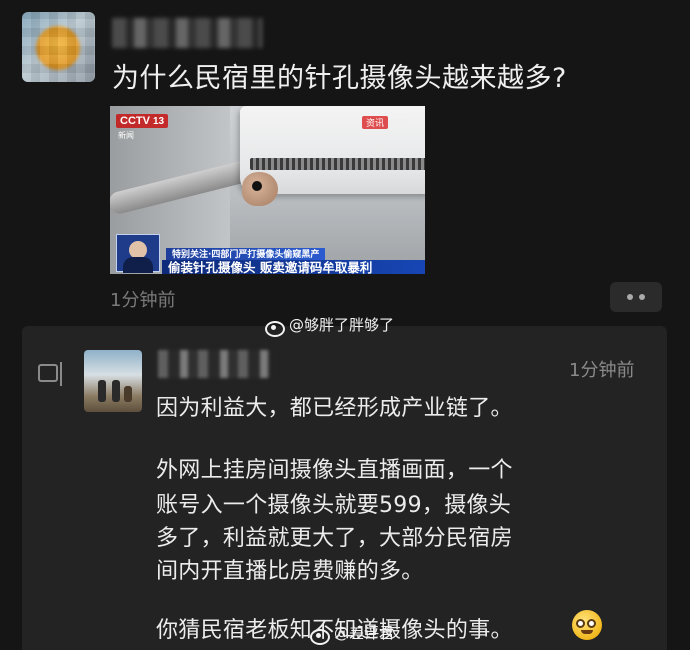 This screenshot has height=650, width=690. What do you see at coordinates (113, 381) in the screenshot?
I see `comment-author-avatar` at bounding box center [113, 381].